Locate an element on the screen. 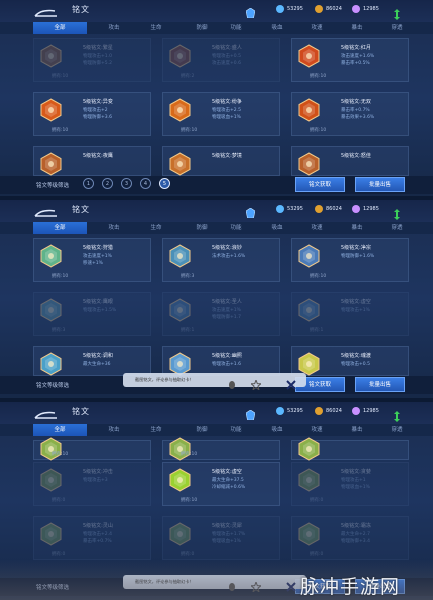 The image size is (433, 600). inscription-name: 5级铭文:狩猎 is located at coordinates (98, 248).